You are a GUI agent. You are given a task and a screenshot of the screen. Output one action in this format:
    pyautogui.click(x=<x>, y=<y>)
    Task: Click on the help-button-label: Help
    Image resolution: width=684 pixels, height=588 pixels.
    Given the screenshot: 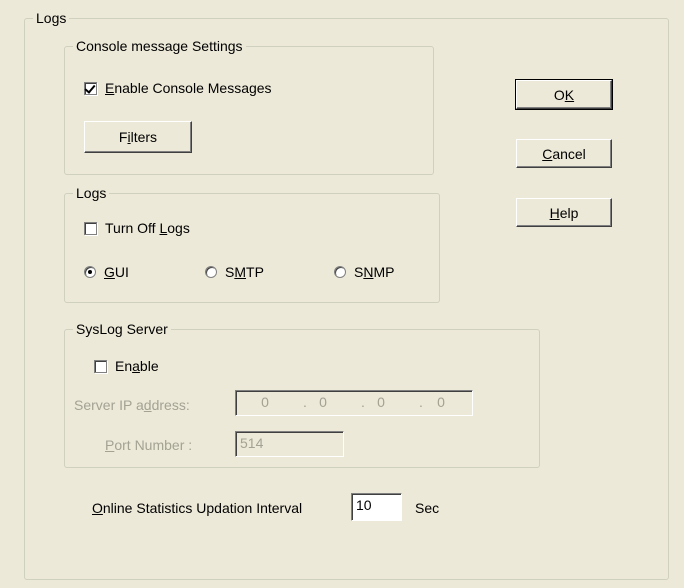 What is the action you would take?
    pyautogui.click(x=564, y=212)
    